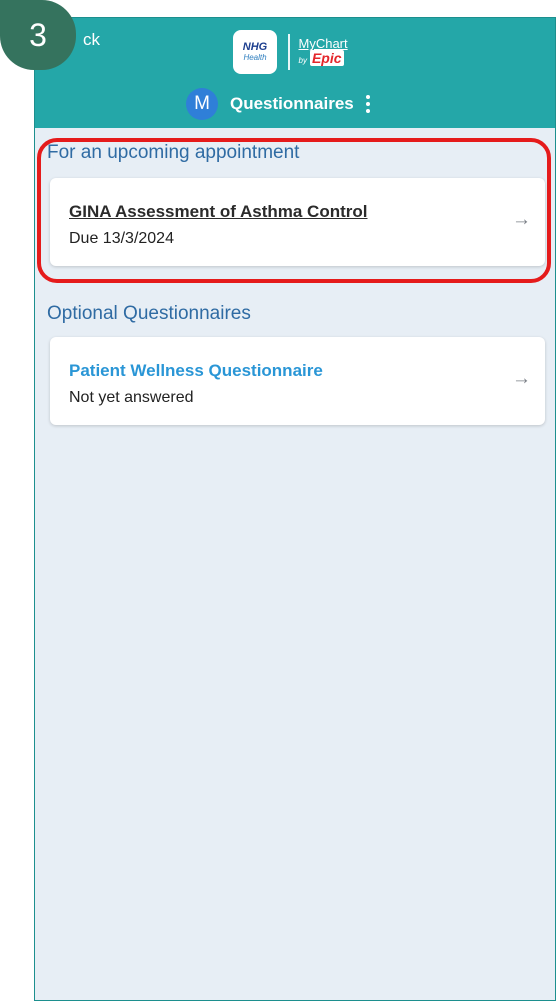 This screenshot has width=559, height=1006. I want to click on mychart-logo-byline: by Epic, so click(323, 59).